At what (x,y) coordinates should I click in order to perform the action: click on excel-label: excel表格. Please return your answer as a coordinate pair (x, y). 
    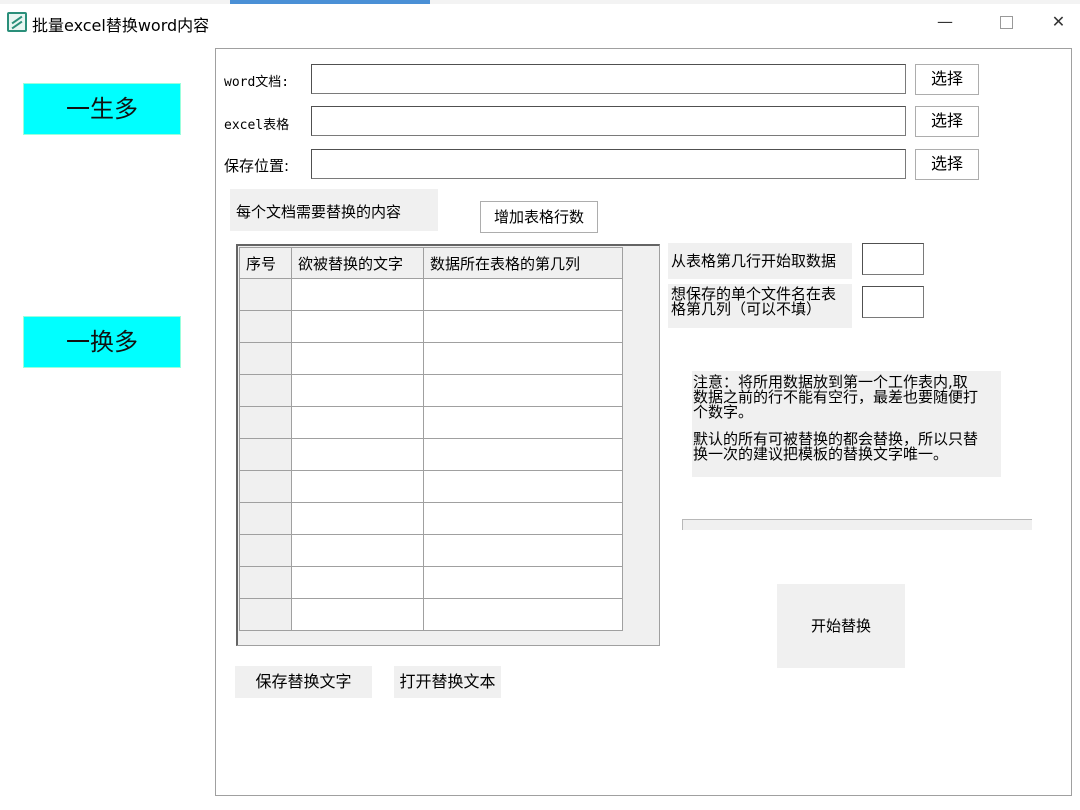
    Looking at the image, I should click on (257, 125).